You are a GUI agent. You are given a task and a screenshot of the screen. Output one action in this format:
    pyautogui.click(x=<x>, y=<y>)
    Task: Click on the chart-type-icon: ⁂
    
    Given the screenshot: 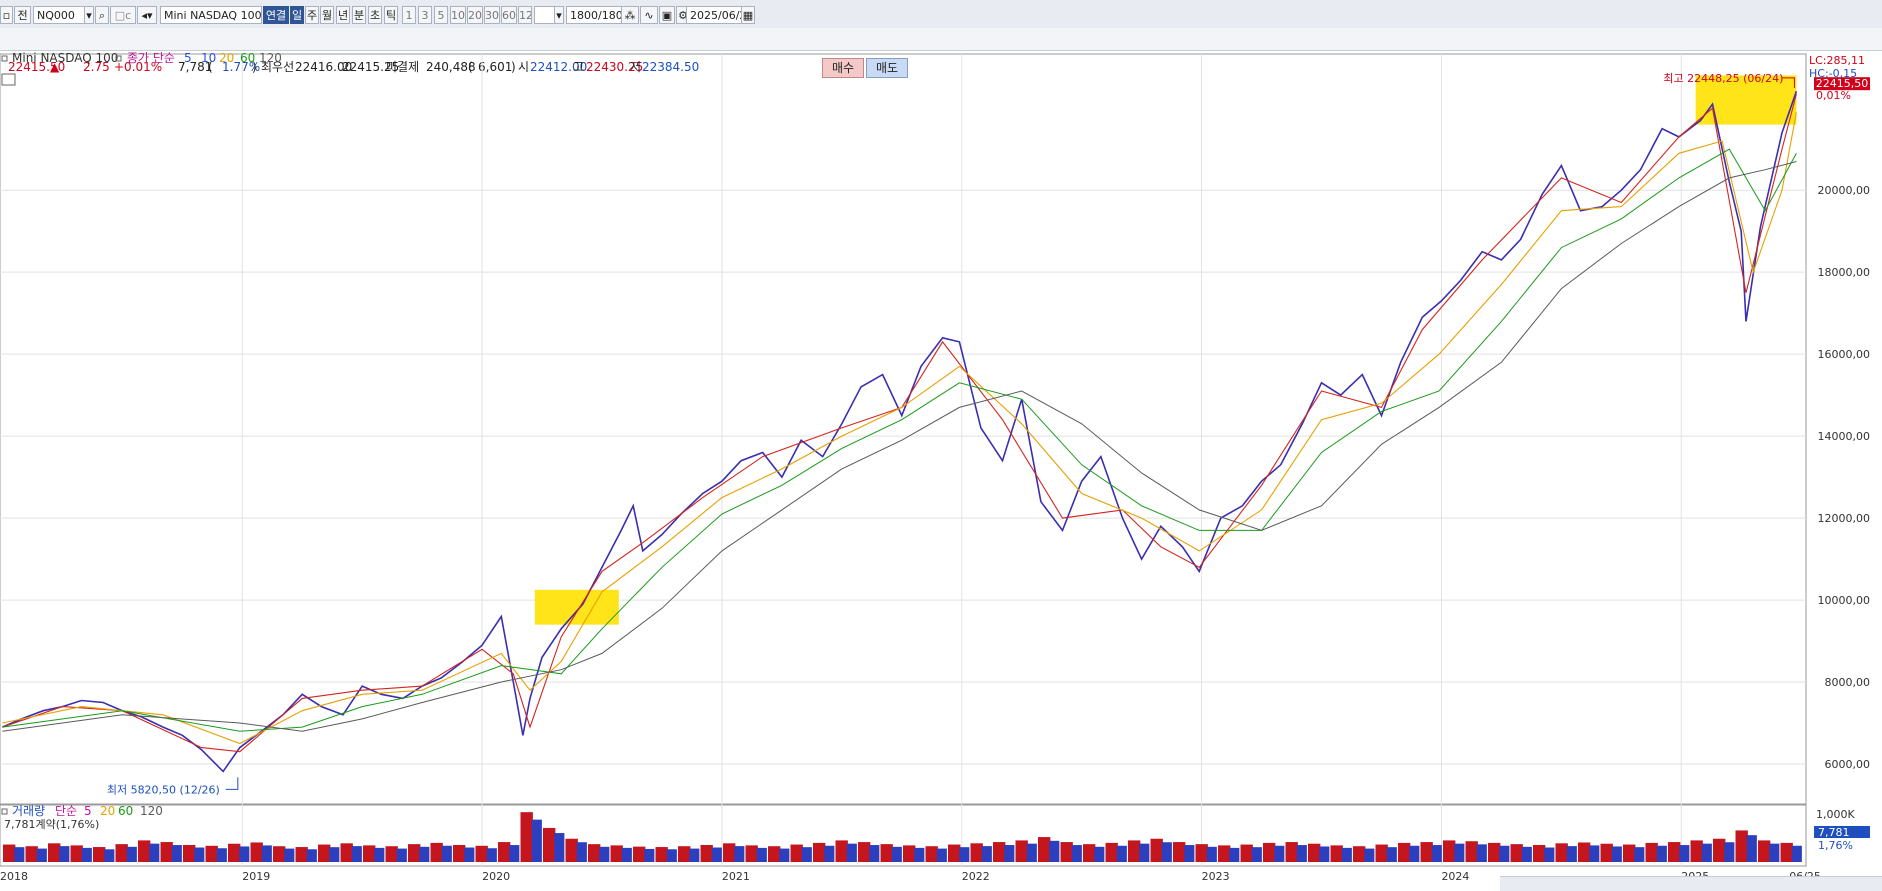 What is the action you would take?
    pyautogui.click(x=630, y=15)
    